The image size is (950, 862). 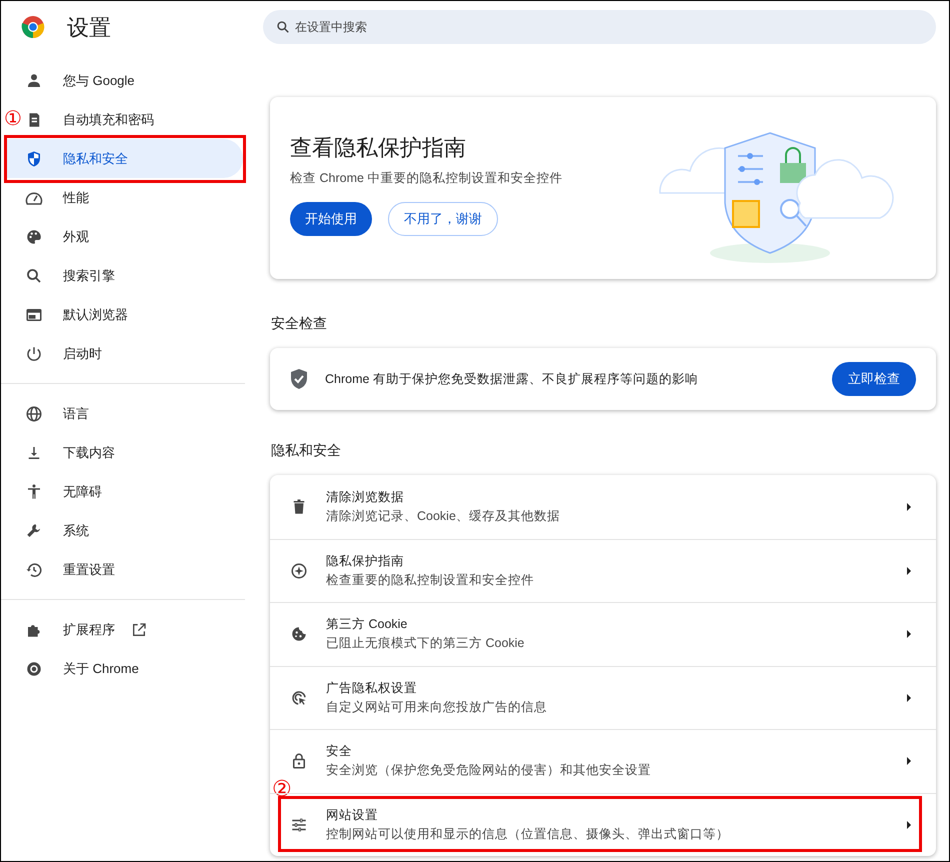 I want to click on section-heading: 隐私和安全, so click(x=306, y=450).